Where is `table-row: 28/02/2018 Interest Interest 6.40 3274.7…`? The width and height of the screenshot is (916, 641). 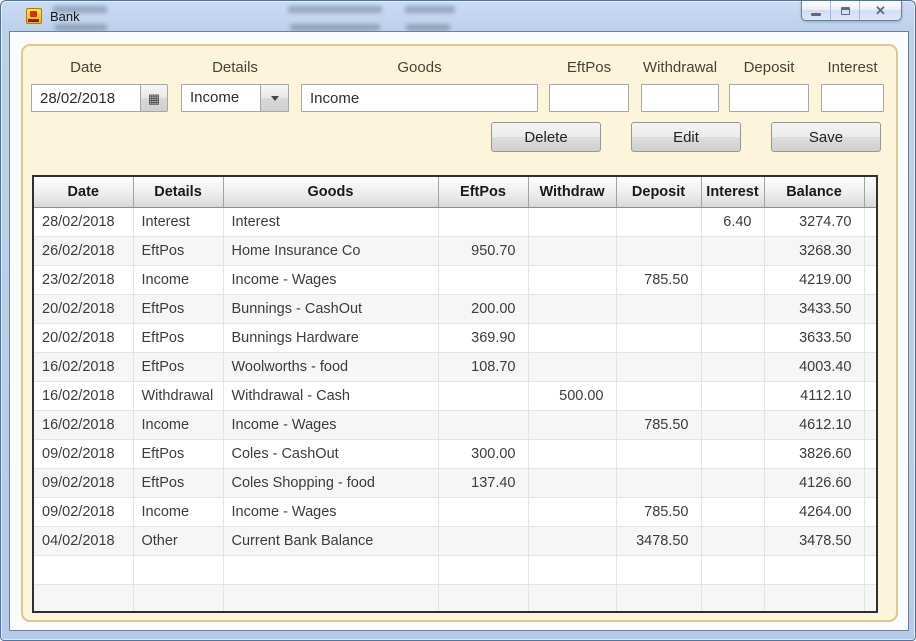 table-row: 28/02/2018 Interest Interest 6.40 3274.7… is located at coordinates (455, 222).